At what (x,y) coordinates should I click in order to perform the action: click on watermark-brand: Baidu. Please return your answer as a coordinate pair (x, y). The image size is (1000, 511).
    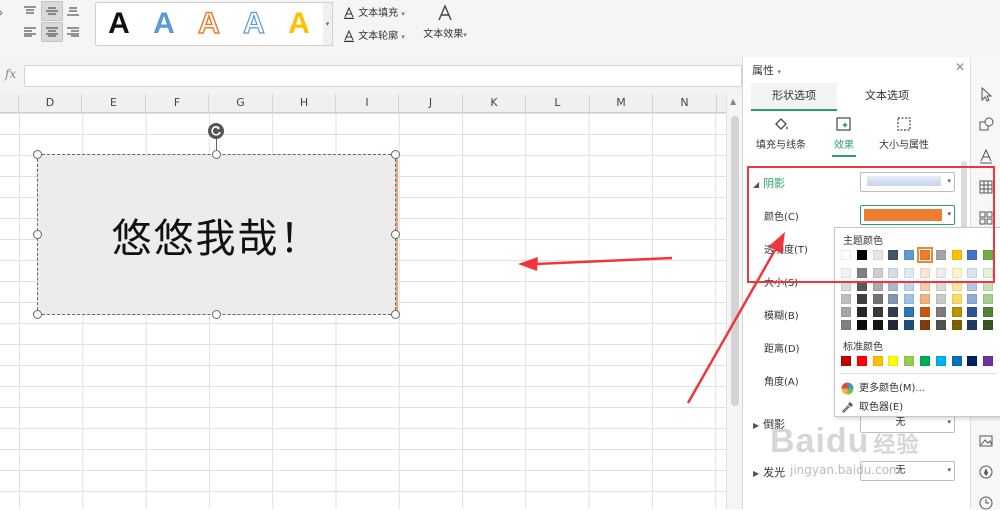
    Looking at the image, I should click on (820, 441).